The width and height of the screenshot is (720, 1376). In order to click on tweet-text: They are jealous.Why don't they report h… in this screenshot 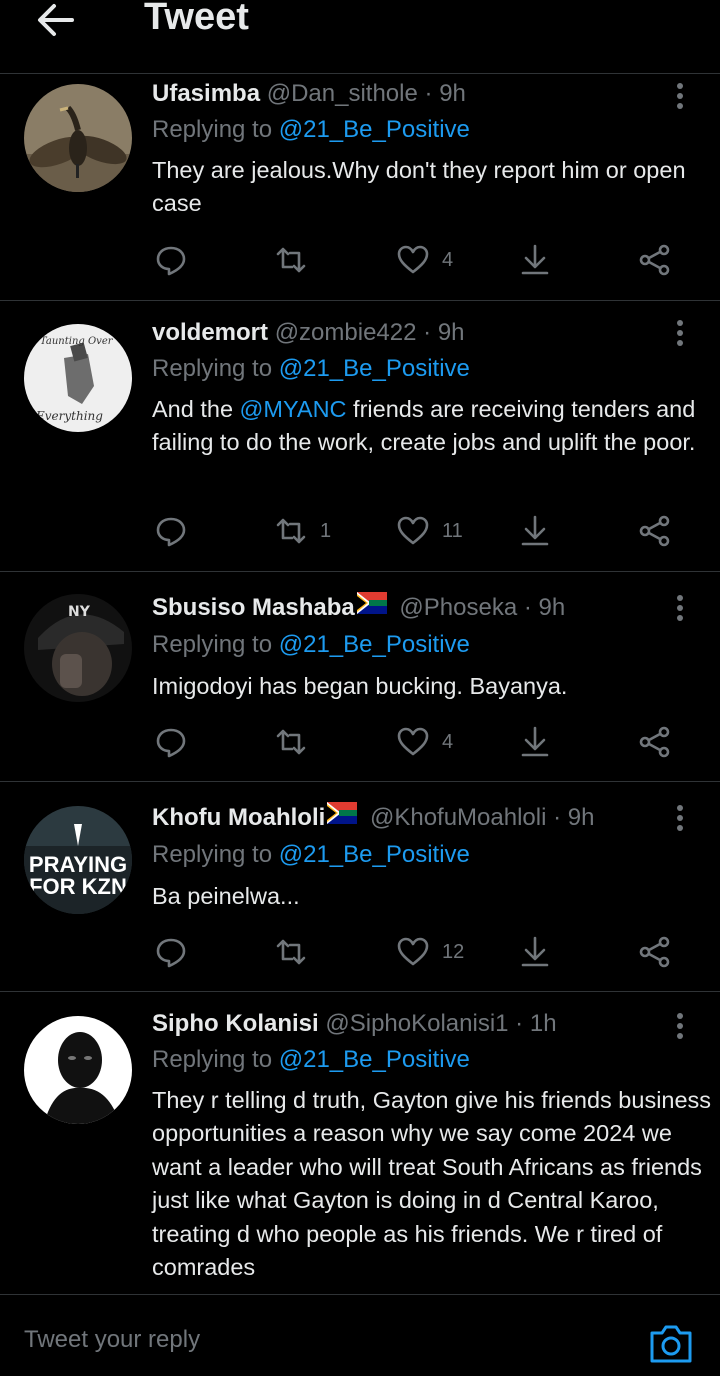, I will do `click(419, 187)`.